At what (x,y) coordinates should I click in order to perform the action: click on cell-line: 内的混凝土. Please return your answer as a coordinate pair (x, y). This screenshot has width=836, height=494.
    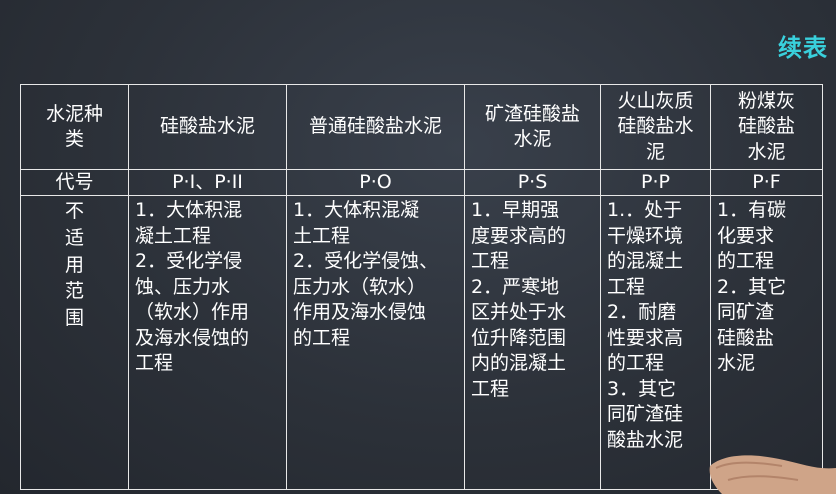
    Looking at the image, I should click on (519, 363).